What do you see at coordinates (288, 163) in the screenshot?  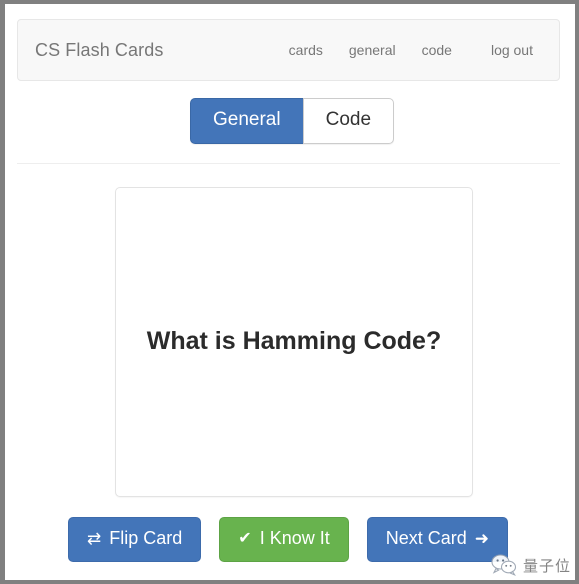 I see `section-divider` at bounding box center [288, 163].